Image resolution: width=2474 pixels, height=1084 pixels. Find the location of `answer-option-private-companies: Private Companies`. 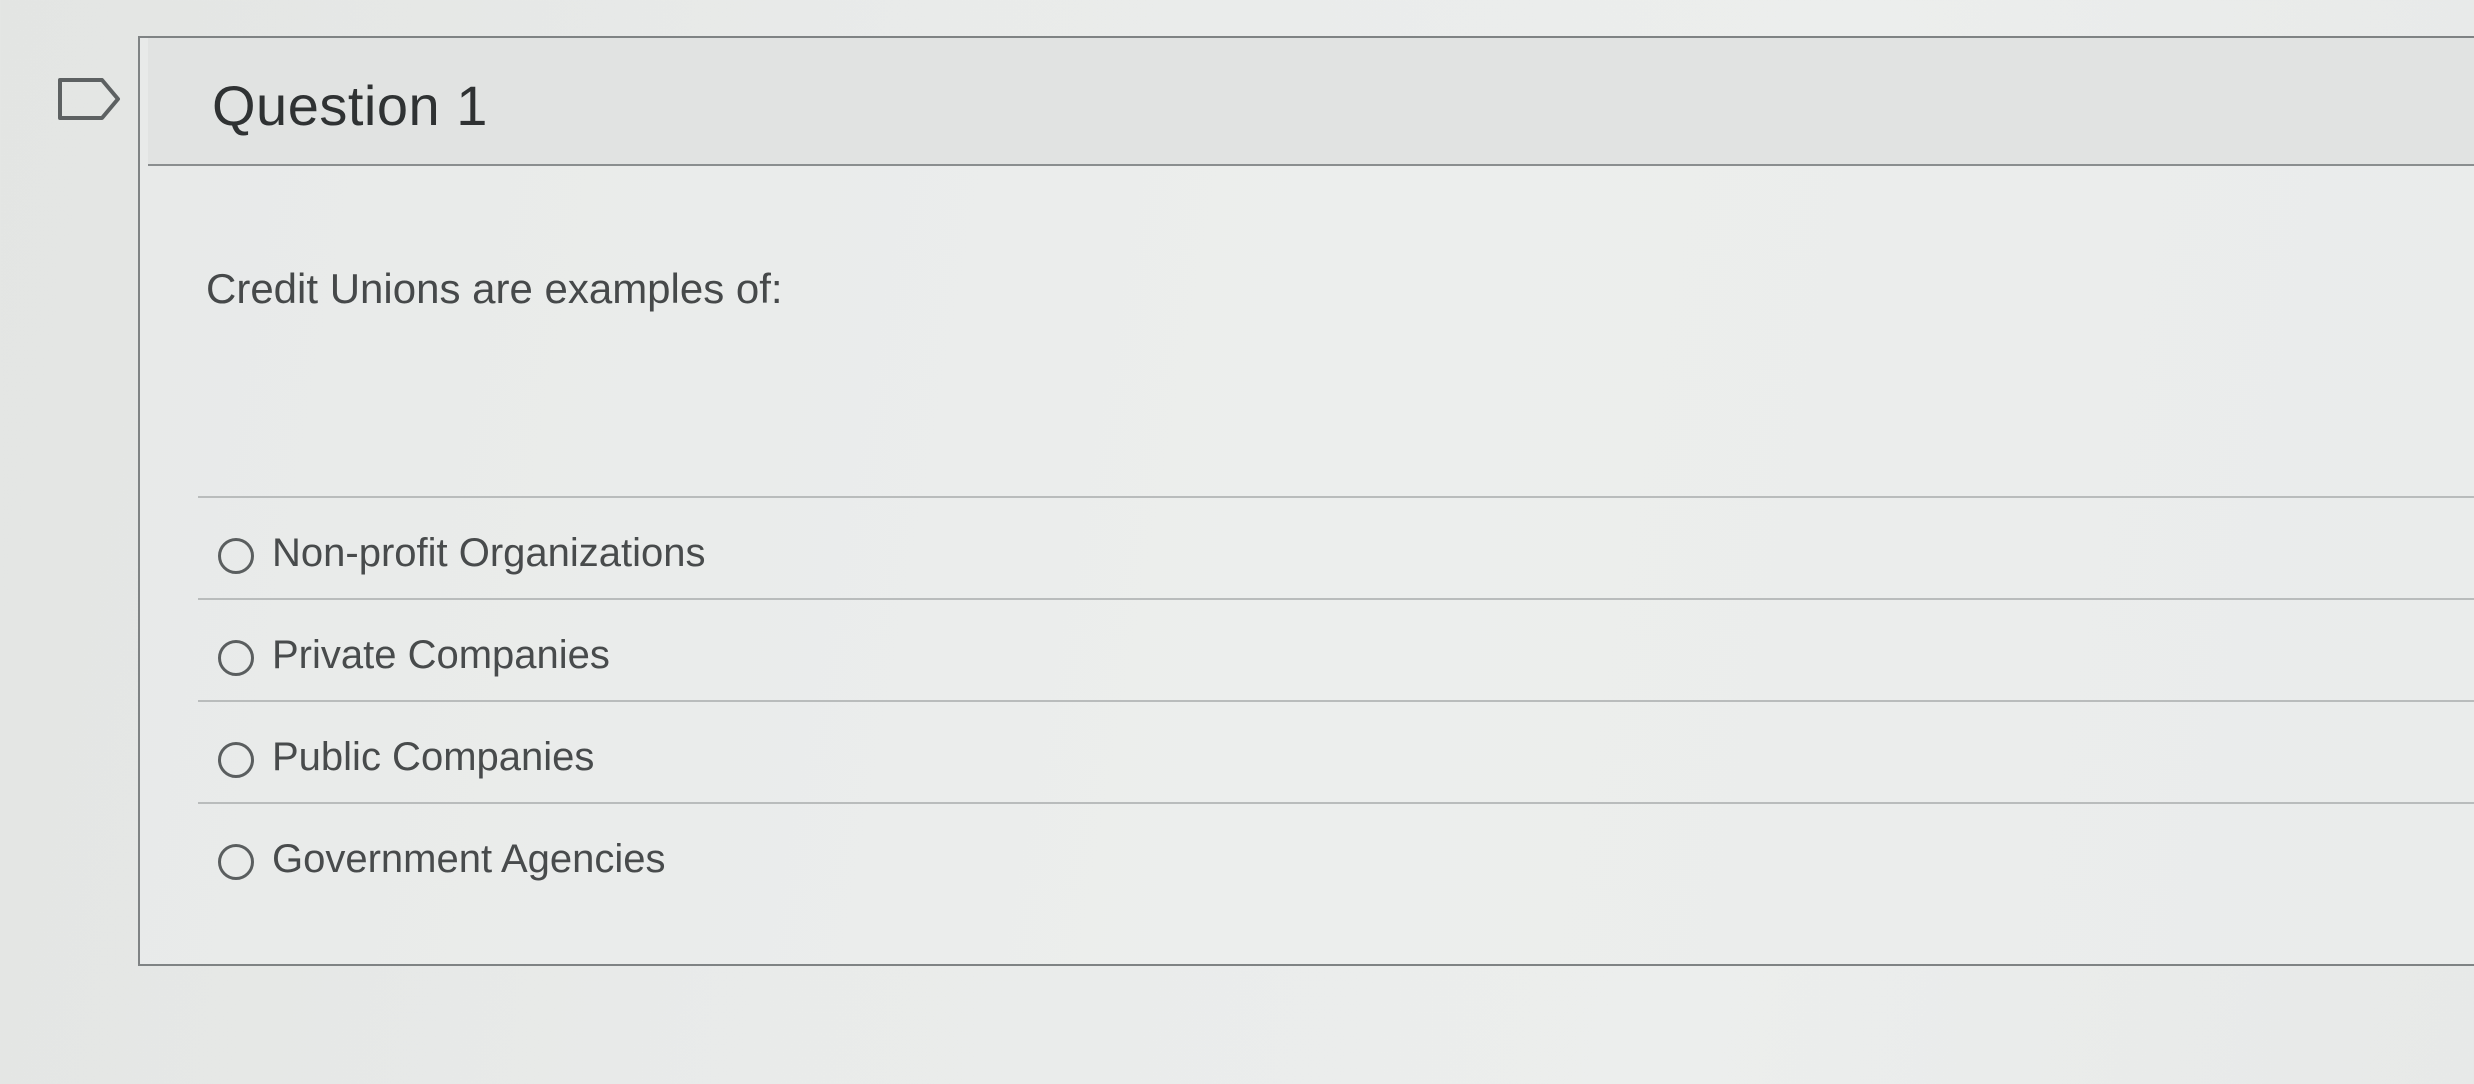

answer-option-private-companies: Private Companies is located at coordinates (1336, 649).